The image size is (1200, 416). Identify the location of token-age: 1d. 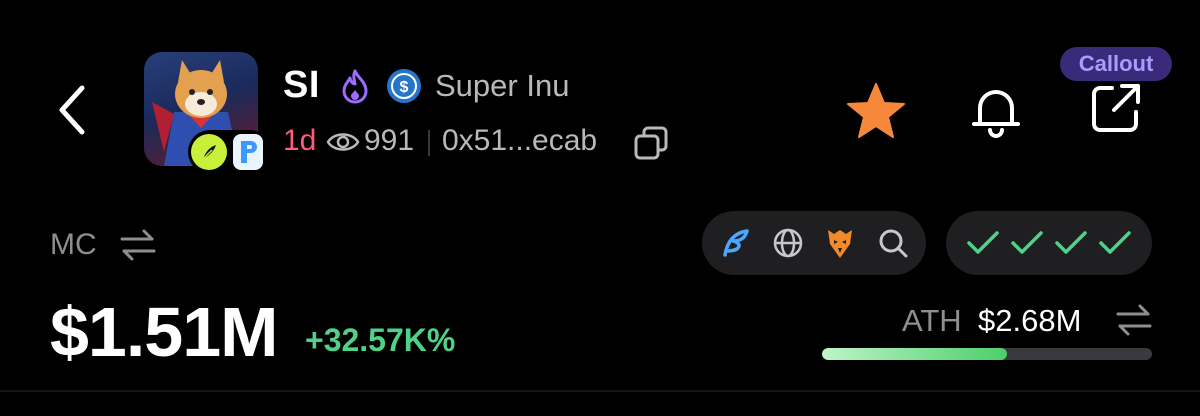
(300, 140).